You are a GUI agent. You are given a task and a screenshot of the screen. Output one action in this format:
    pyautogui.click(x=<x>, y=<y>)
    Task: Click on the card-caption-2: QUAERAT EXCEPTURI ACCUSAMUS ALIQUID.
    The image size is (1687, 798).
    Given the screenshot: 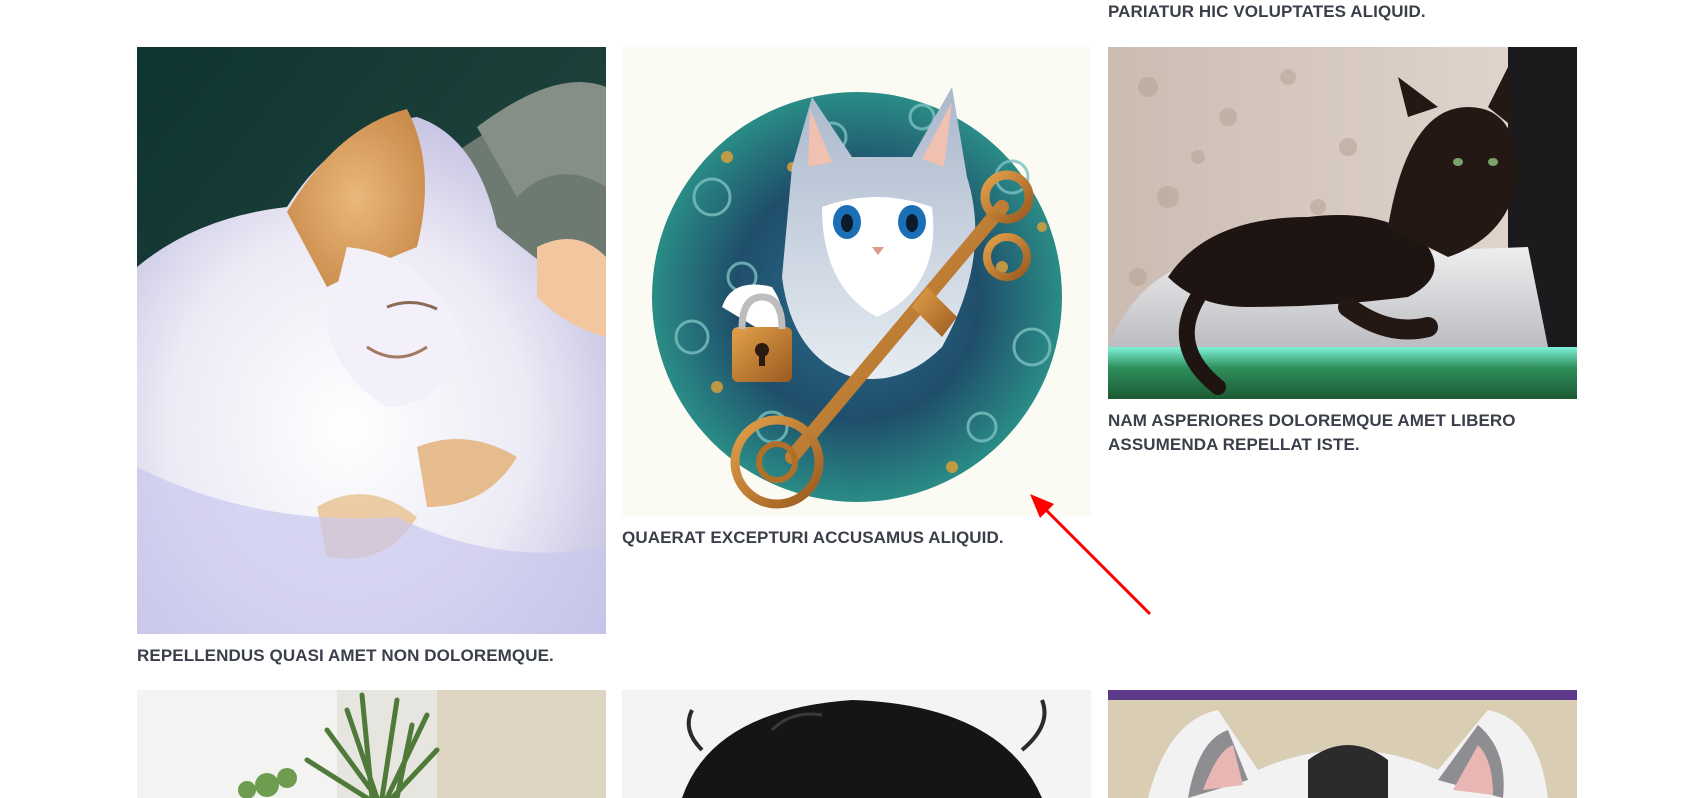 What is the action you would take?
    pyautogui.click(x=856, y=538)
    